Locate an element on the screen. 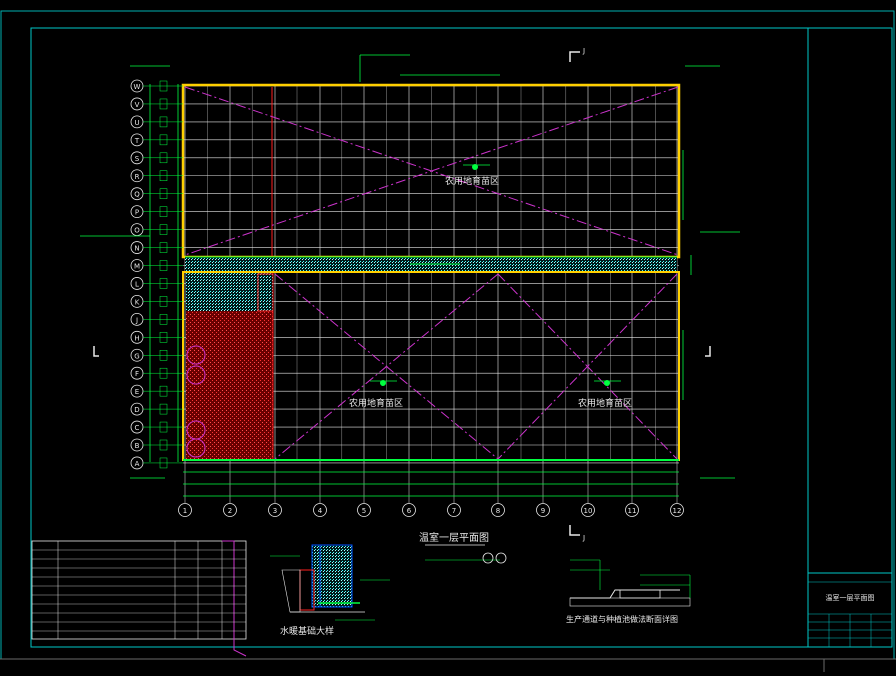 This screenshot has height=676, width=896. svg-text: V is located at coordinates (137, 105).